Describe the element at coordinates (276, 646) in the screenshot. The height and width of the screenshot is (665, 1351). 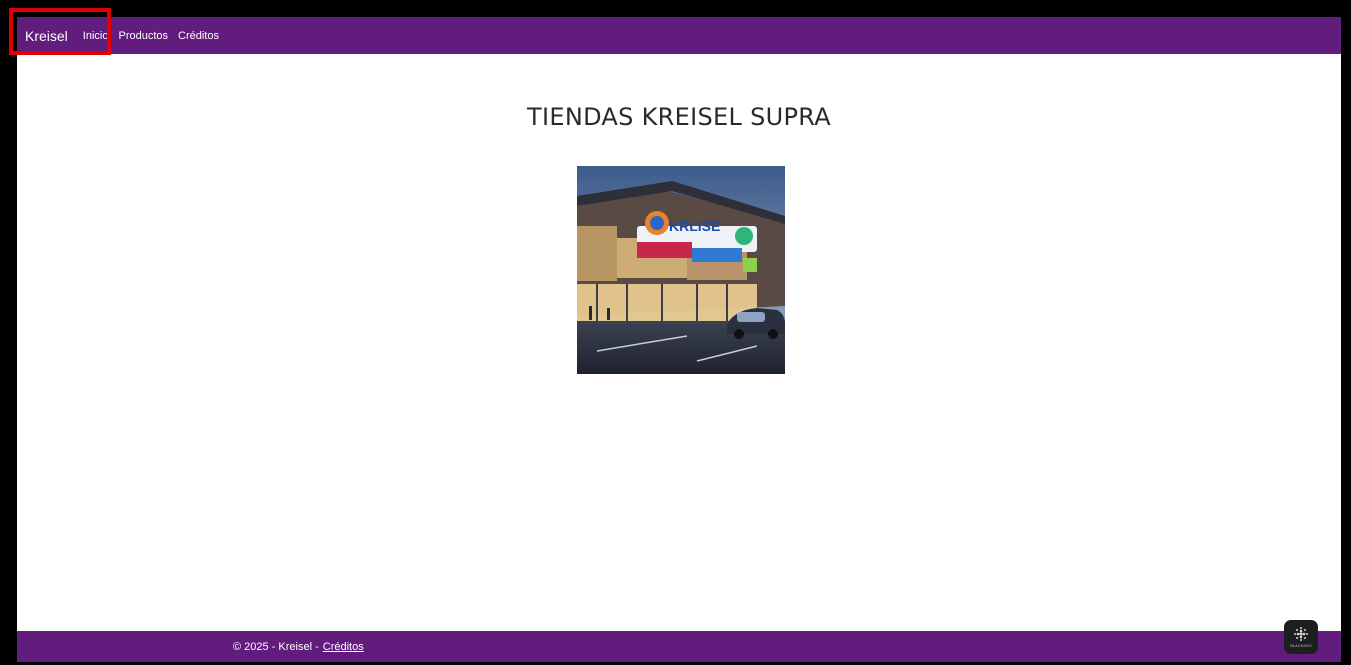
I see `footer-copyright: © 2025 - Kreisel -` at that location.